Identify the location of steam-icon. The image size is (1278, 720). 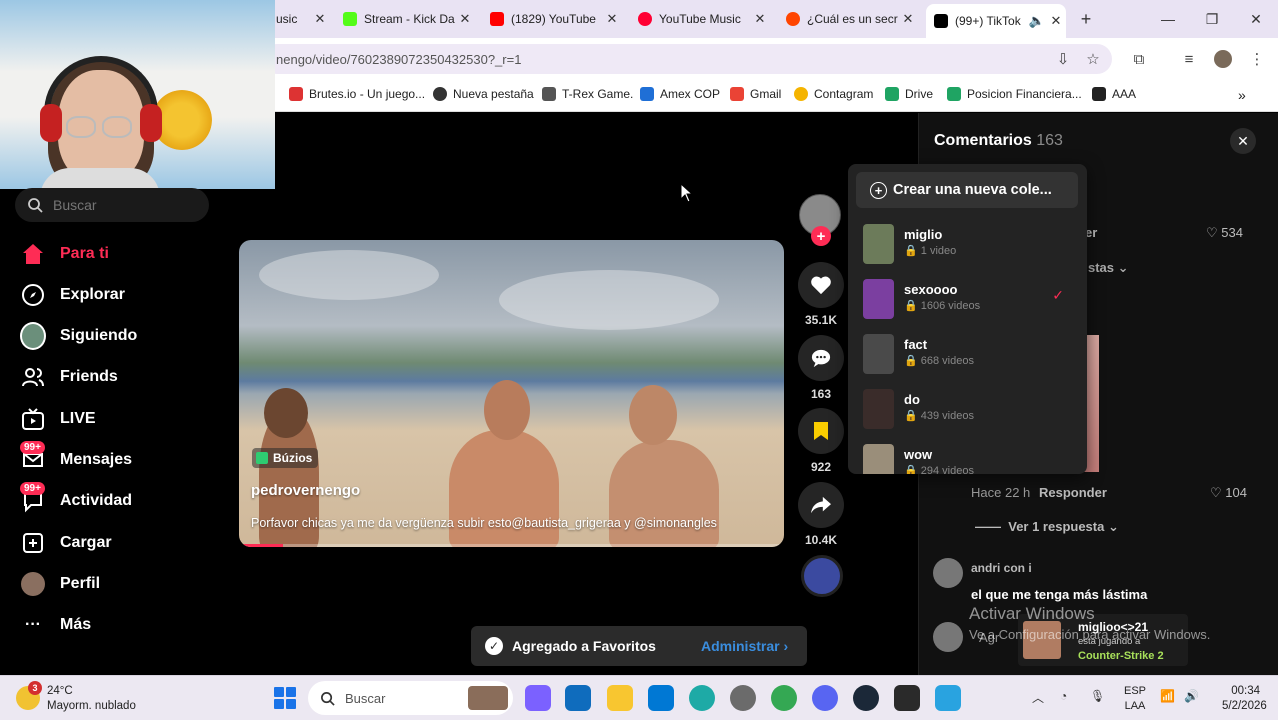
(866, 698).